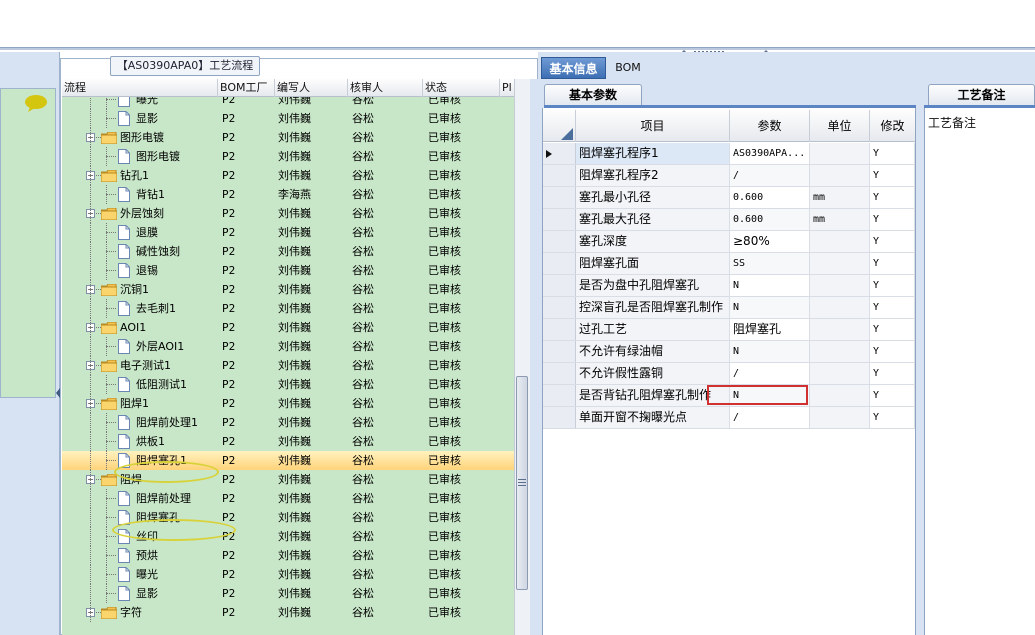 The image size is (1035, 635). Describe the element at coordinates (653, 175) in the screenshot. I see `grid-cell-item: 阻焊塞孔程序2` at that location.